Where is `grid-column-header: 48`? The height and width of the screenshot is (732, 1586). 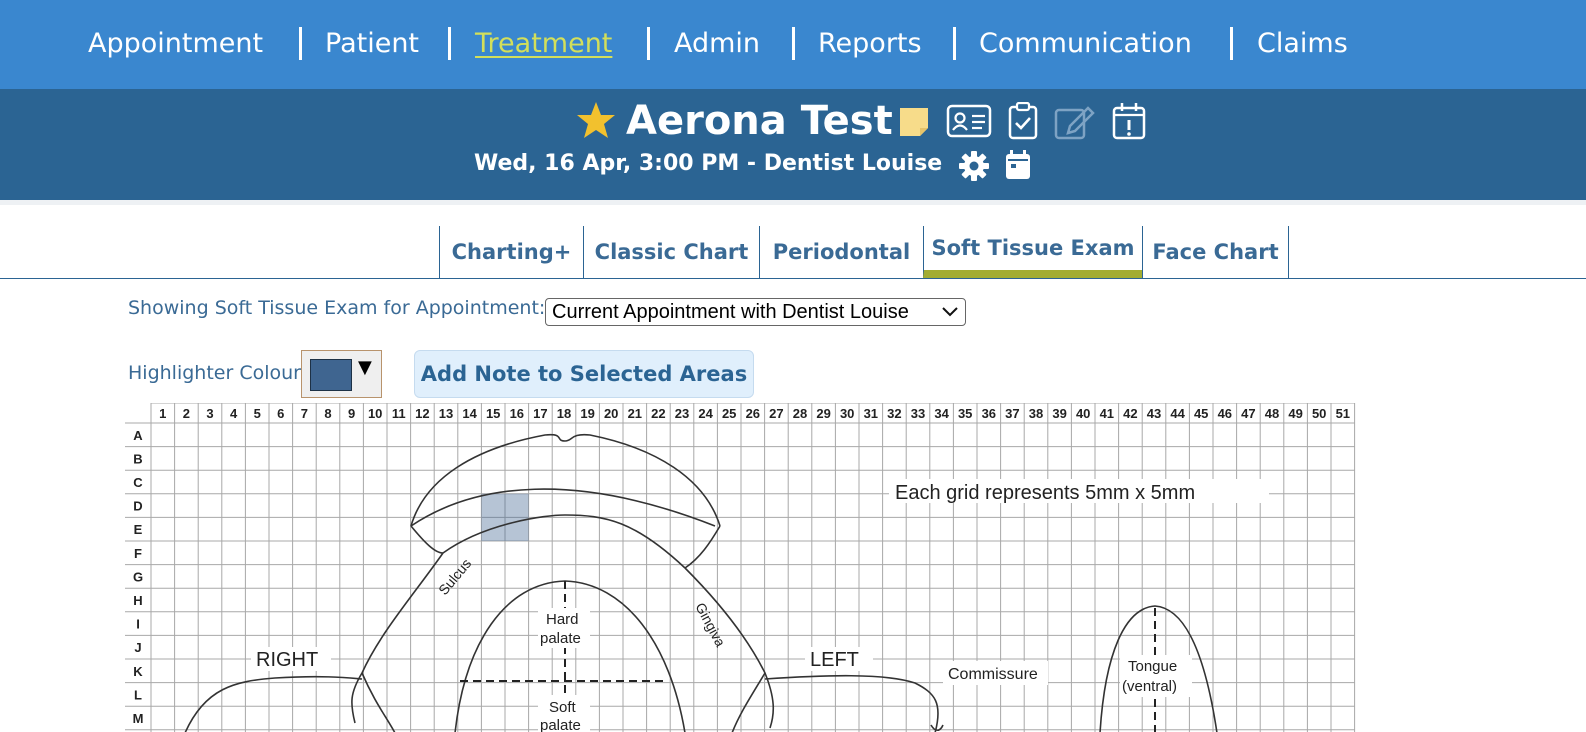 grid-column-header: 48 is located at coordinates (1272, 413).